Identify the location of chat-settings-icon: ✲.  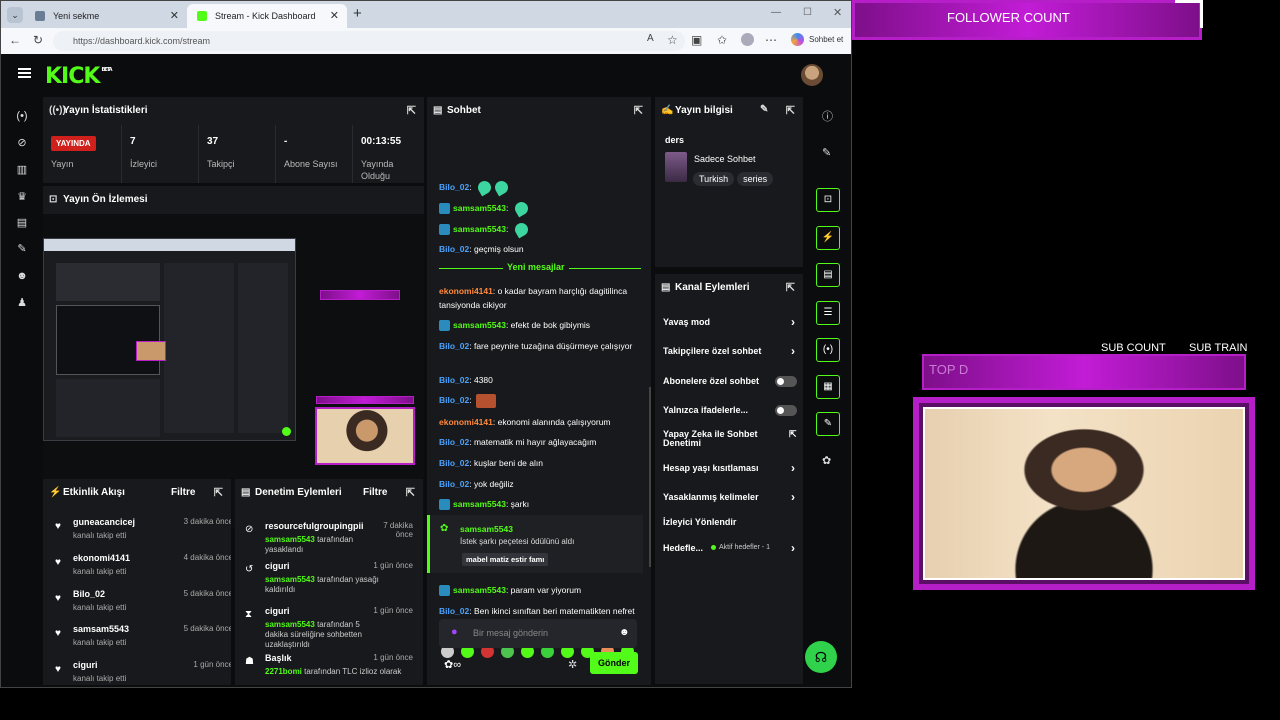
(572, 664).